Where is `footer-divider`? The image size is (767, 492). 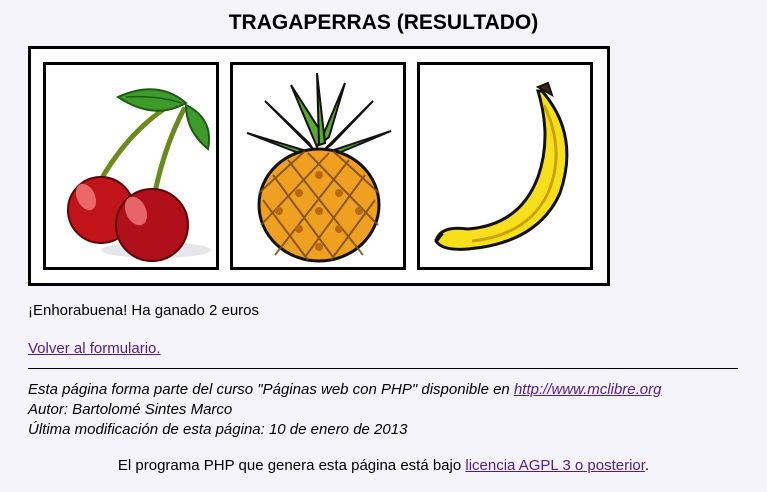 footer-divider is located at coordinates (383, 368).